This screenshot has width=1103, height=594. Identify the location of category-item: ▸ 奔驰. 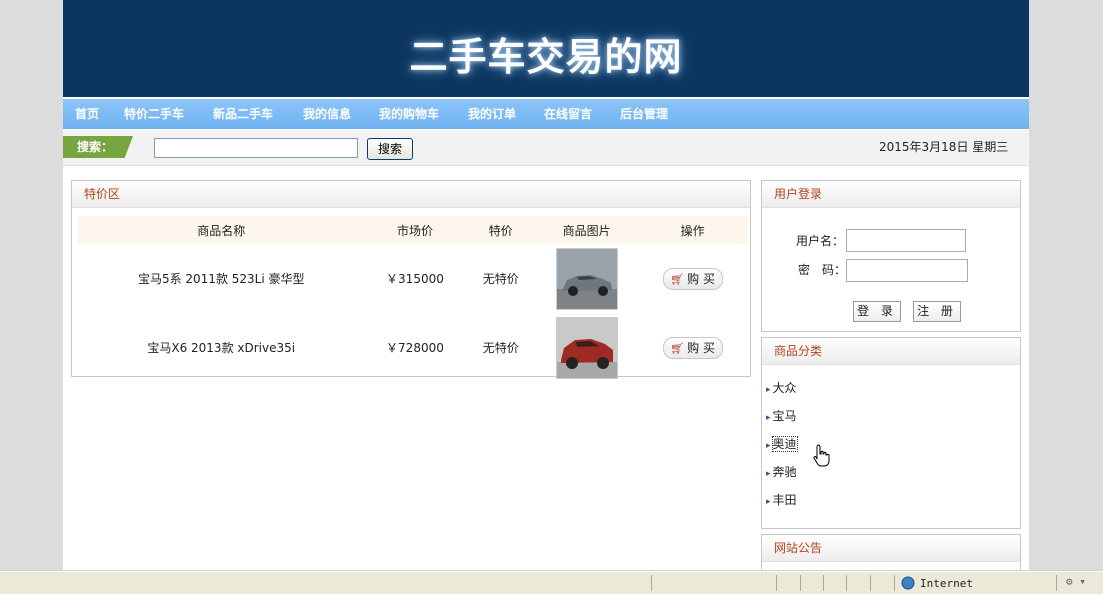
(781, 471).